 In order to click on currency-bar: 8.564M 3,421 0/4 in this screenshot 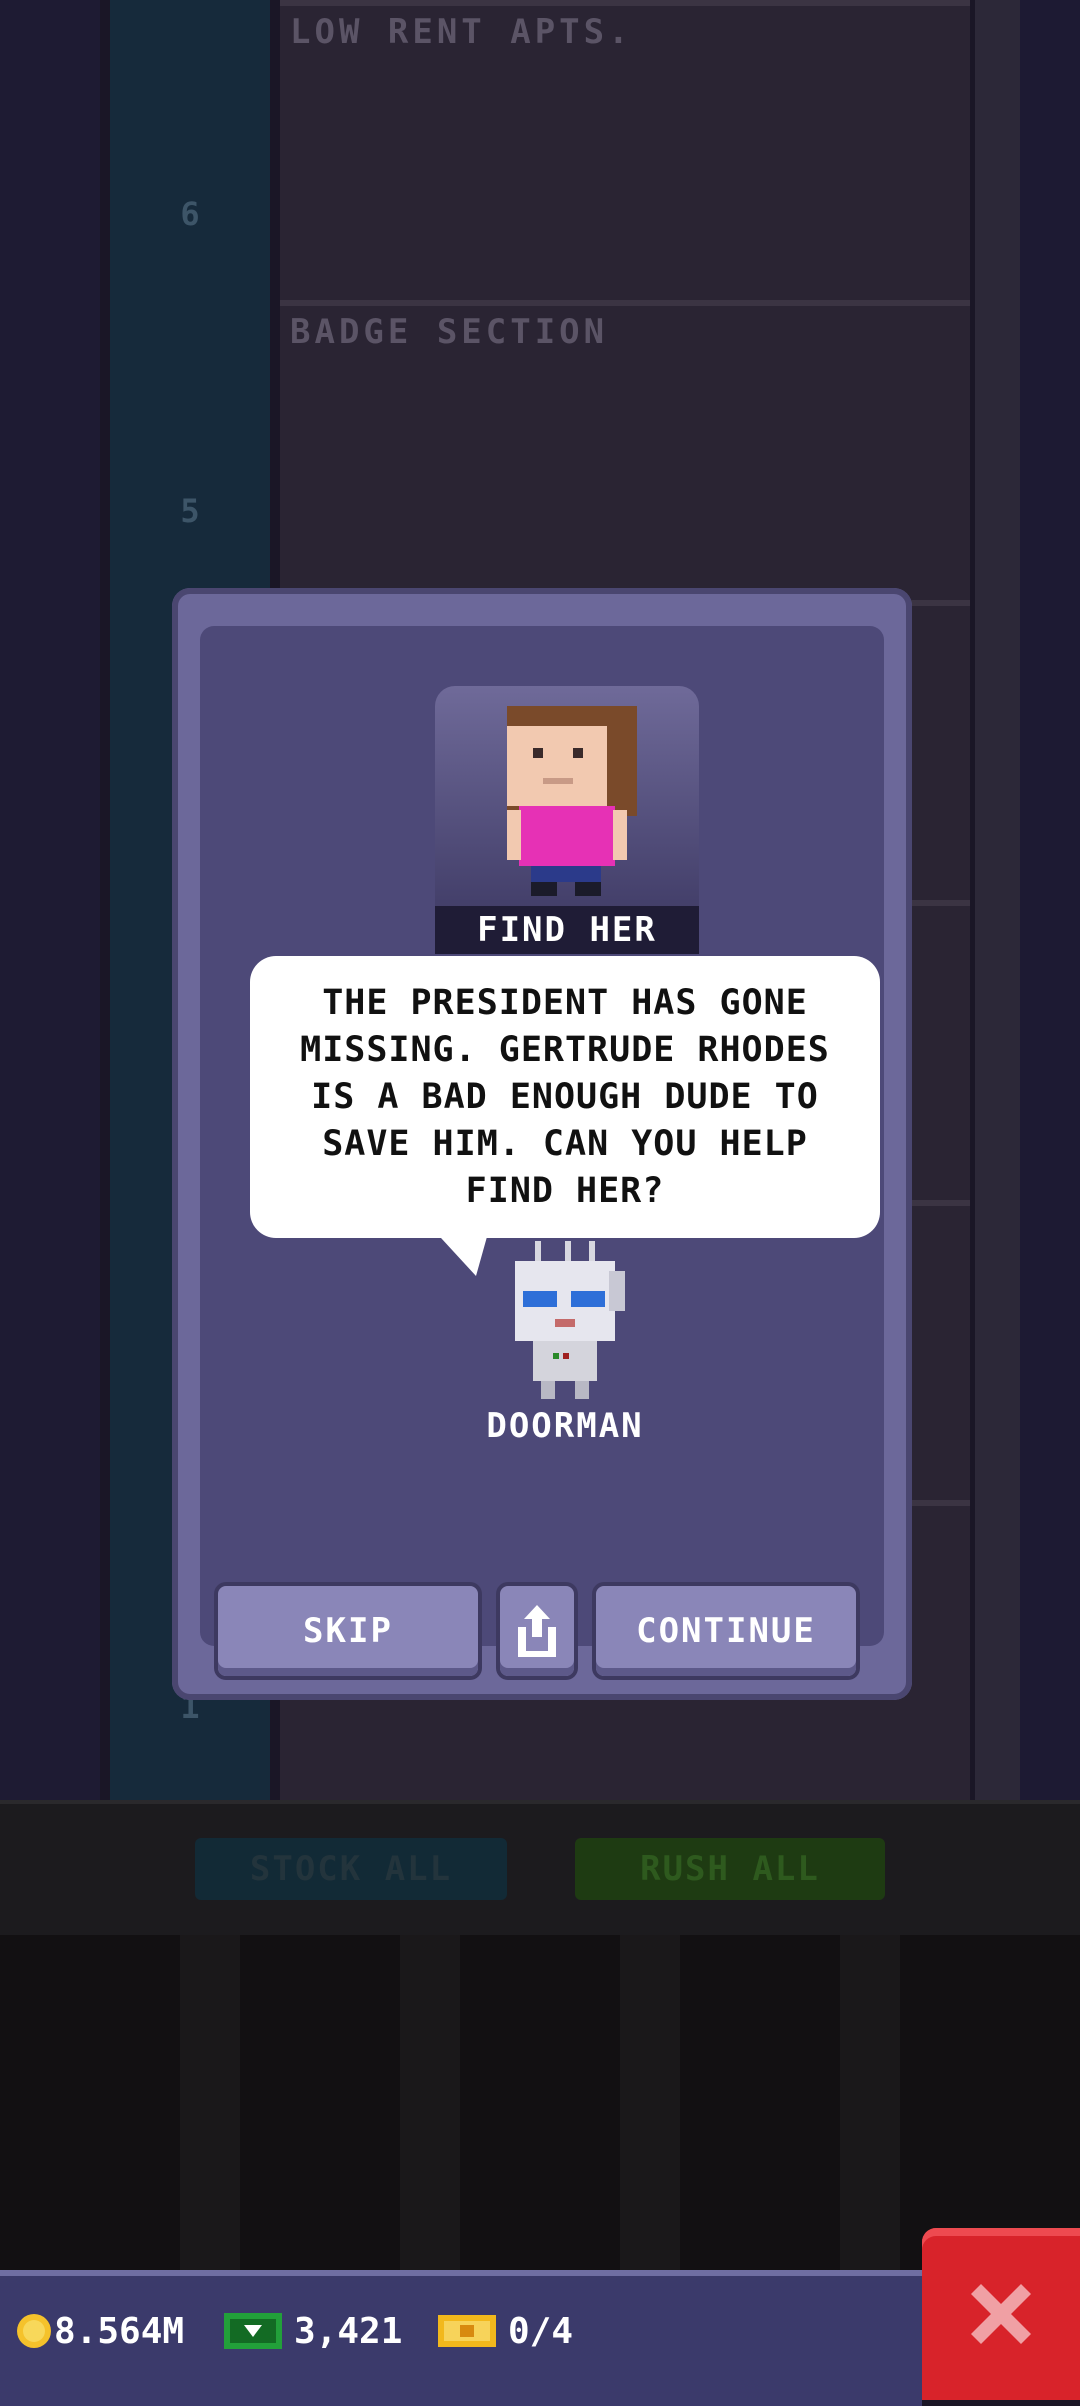, I will do `click(461, 2338)`.